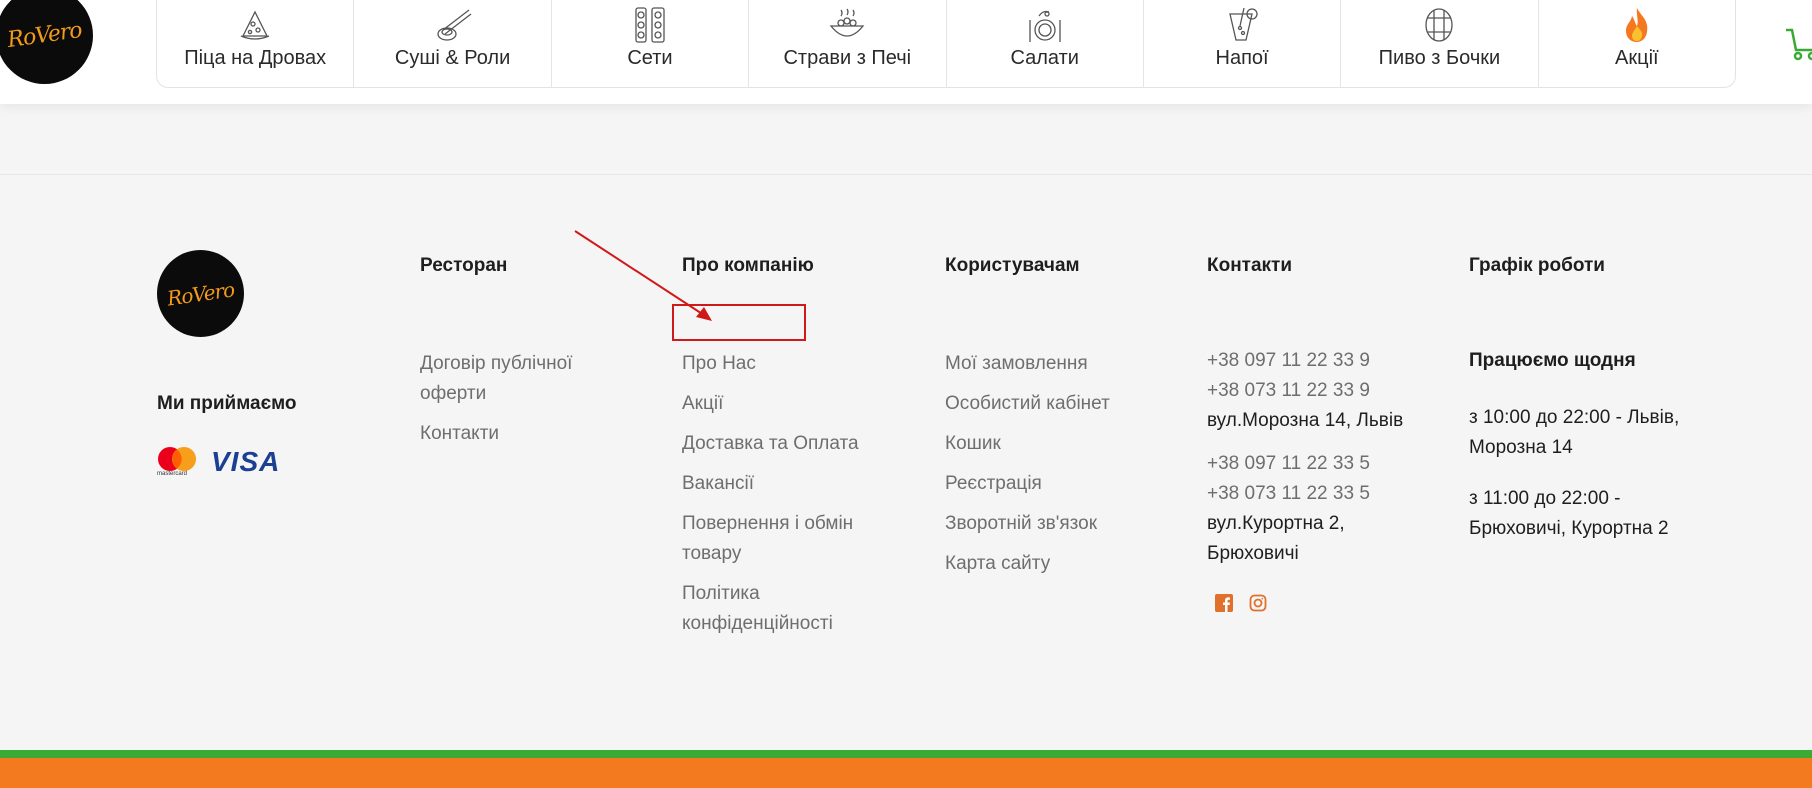 This screenshot has width=1812, height=788. What do you see at coordinates (1045, 26) in the screenshot?
I see `salad-icon` at bounding box center [1045, 26].